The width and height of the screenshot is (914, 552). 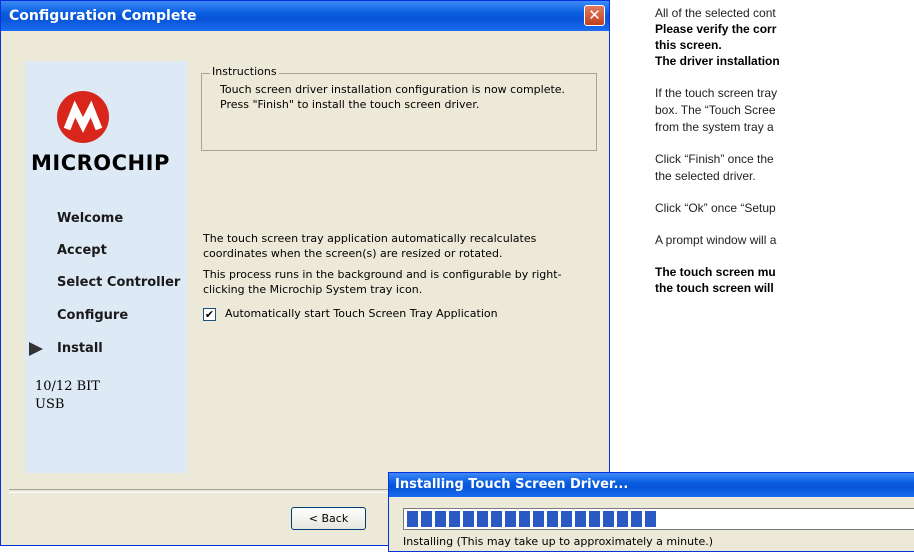 I want to click on document-line: All of the selected cont, so click(x=715, y=13).